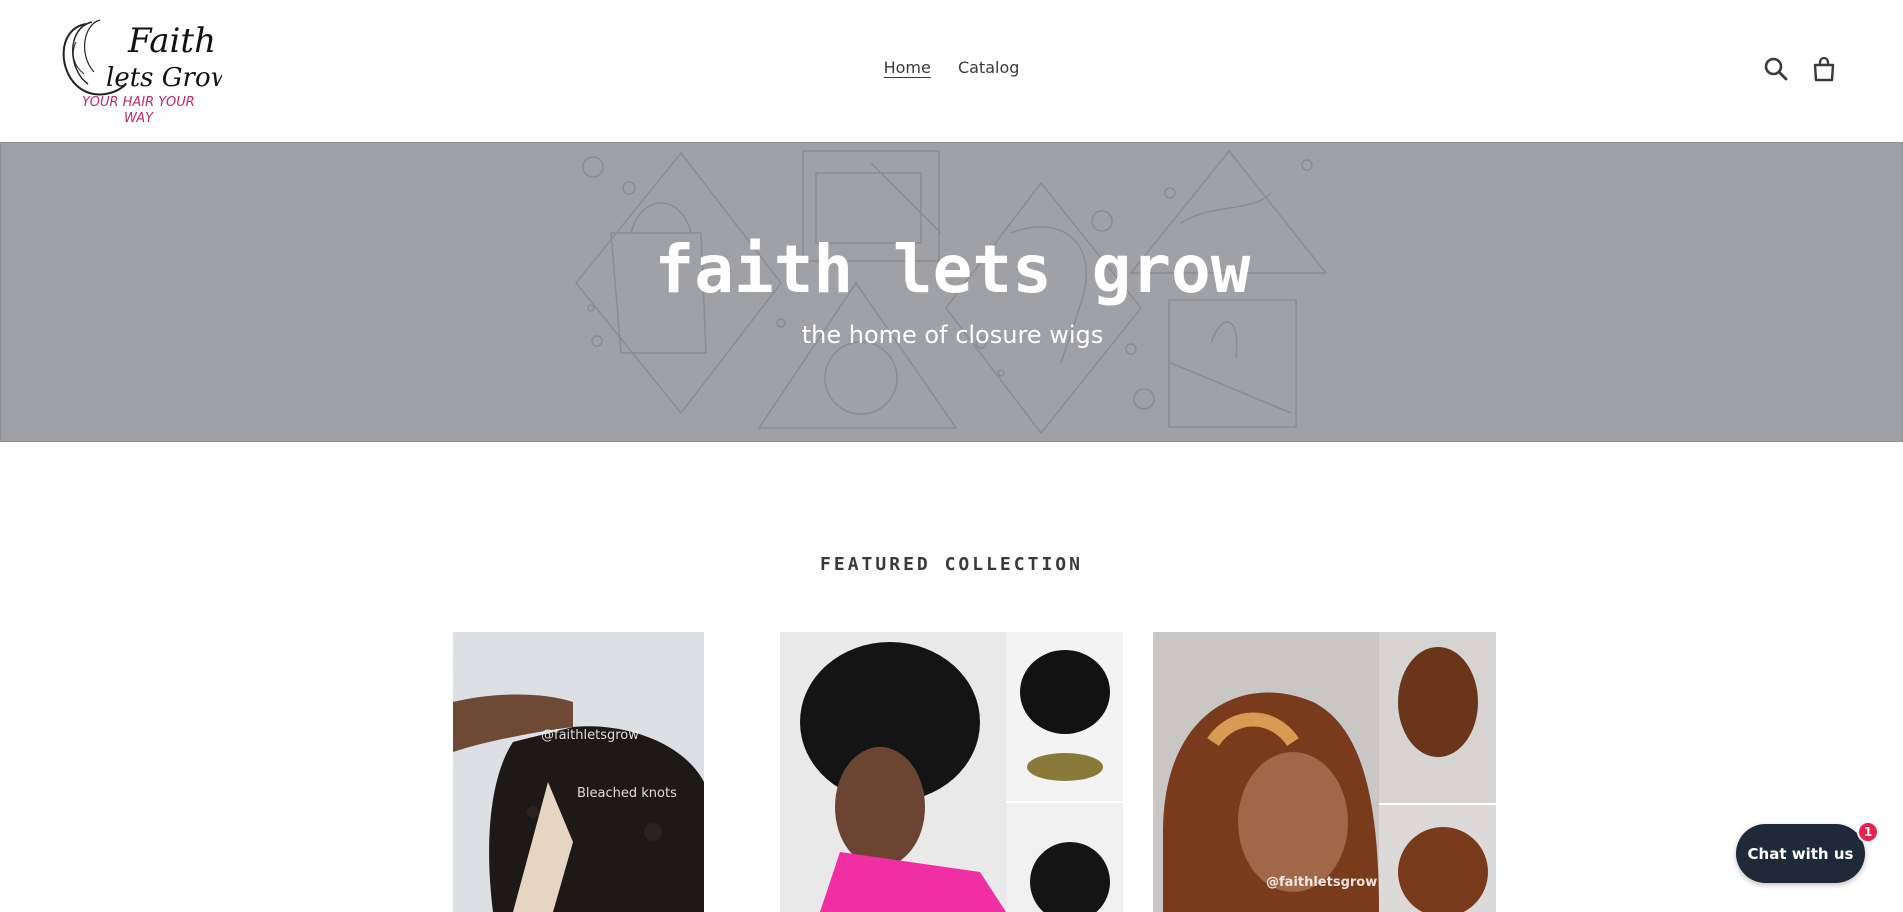  What do you see at coordinates (951, 67) in the screenshot?
I see `main-nav: Home Catalog` at bounding box center [951, 67].